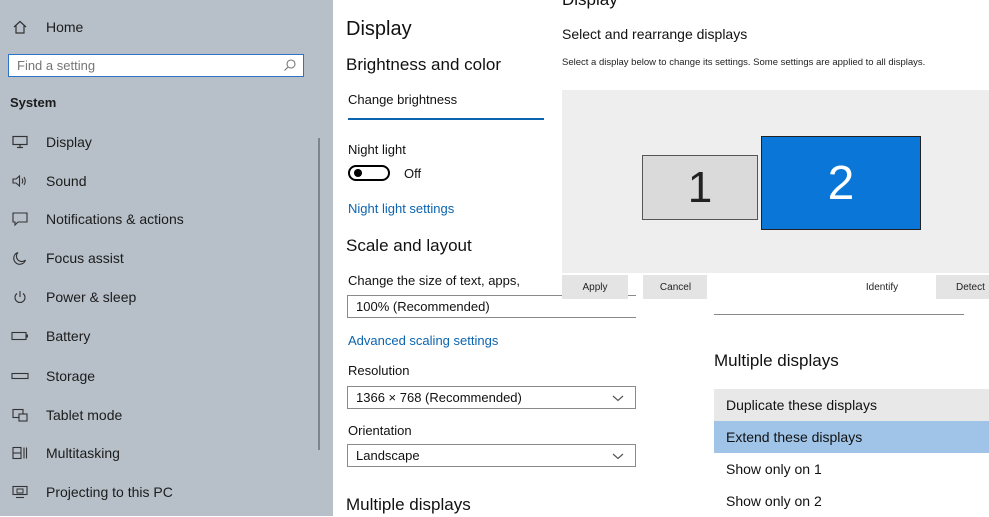  I want to click on change-brightness-label: Change brightness, so click(403, 99).